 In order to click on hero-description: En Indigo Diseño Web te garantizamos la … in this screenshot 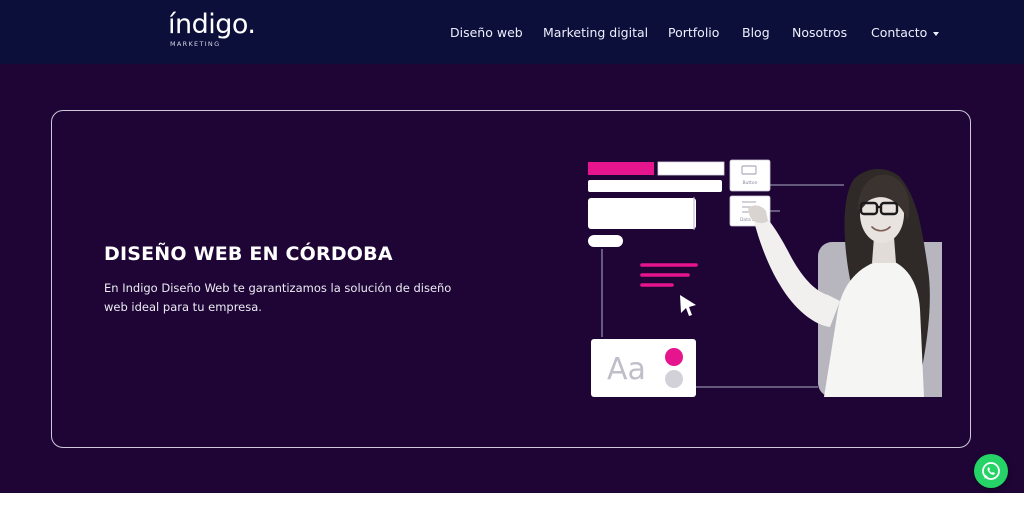, I will do `click(278, 297)`.